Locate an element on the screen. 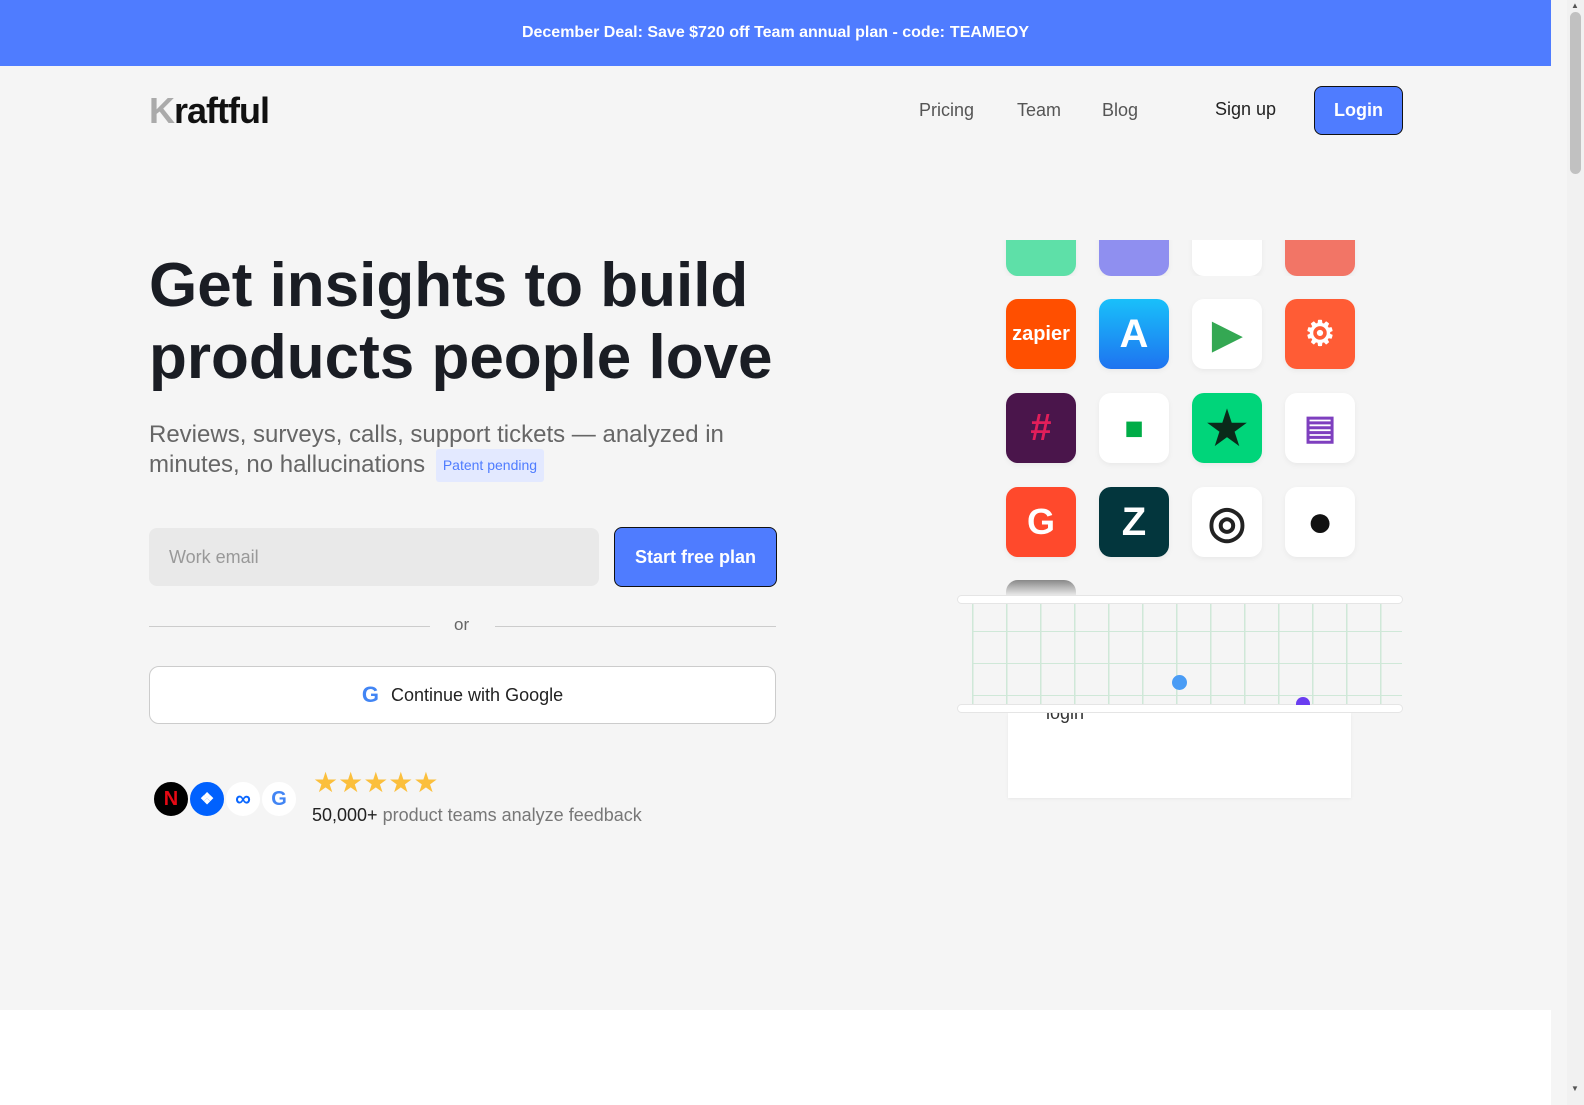 This screenshot has height=1105, width=1584. nav-team: Team is located at coordinates (1039, 110).